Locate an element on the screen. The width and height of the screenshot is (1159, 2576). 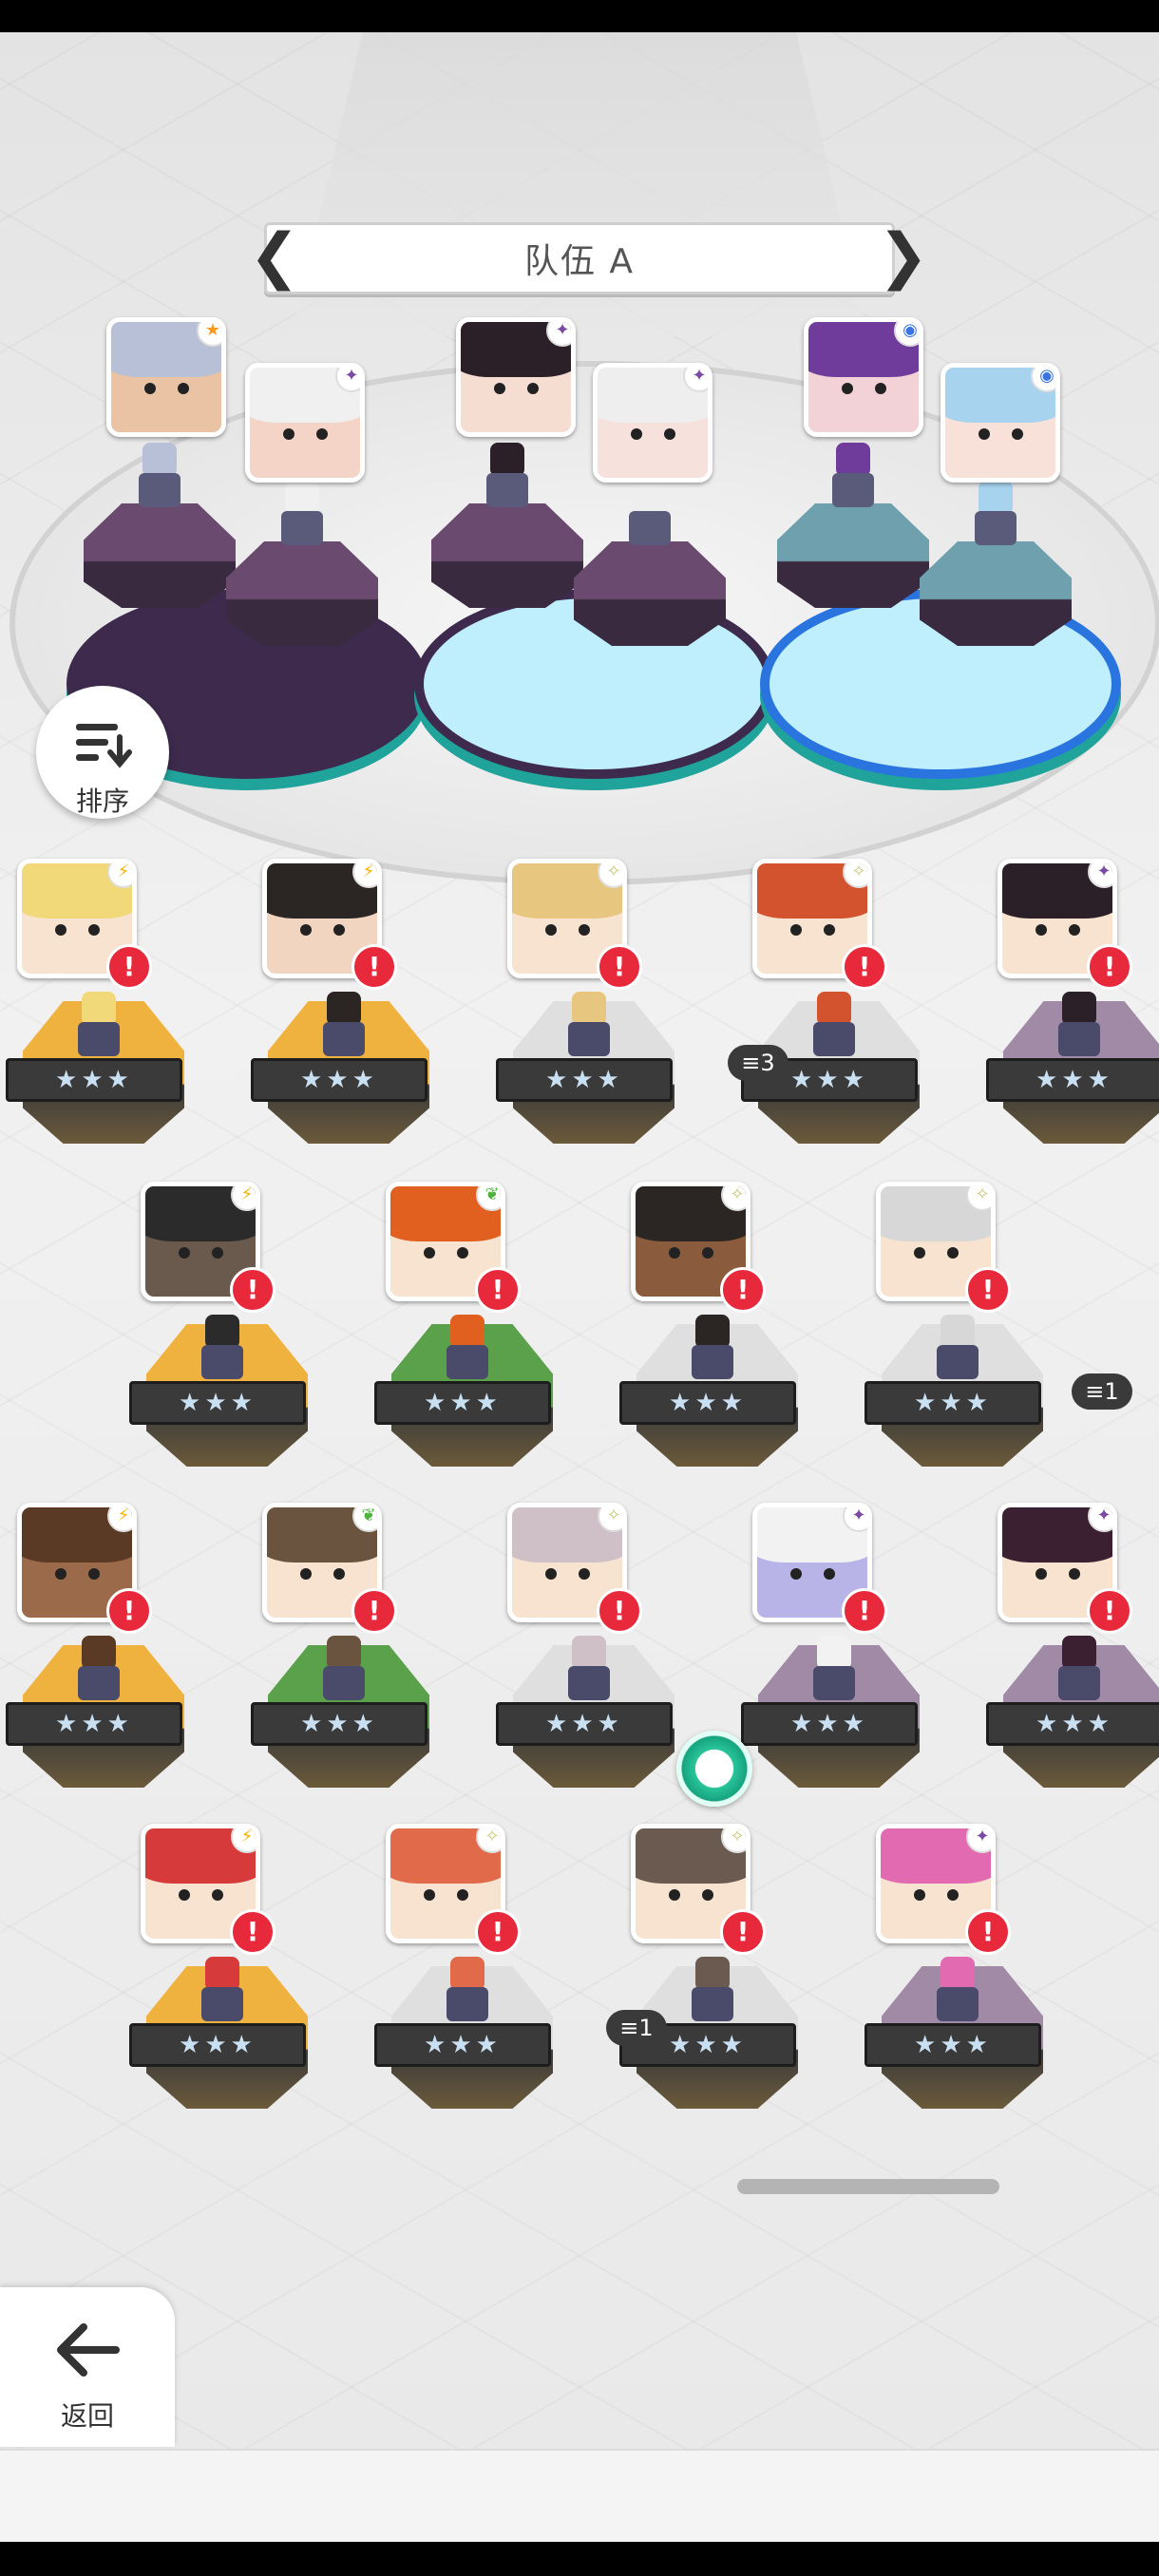
hero-card: ★★★ ✧! ≡1 is located at coordinates (707, 1981).